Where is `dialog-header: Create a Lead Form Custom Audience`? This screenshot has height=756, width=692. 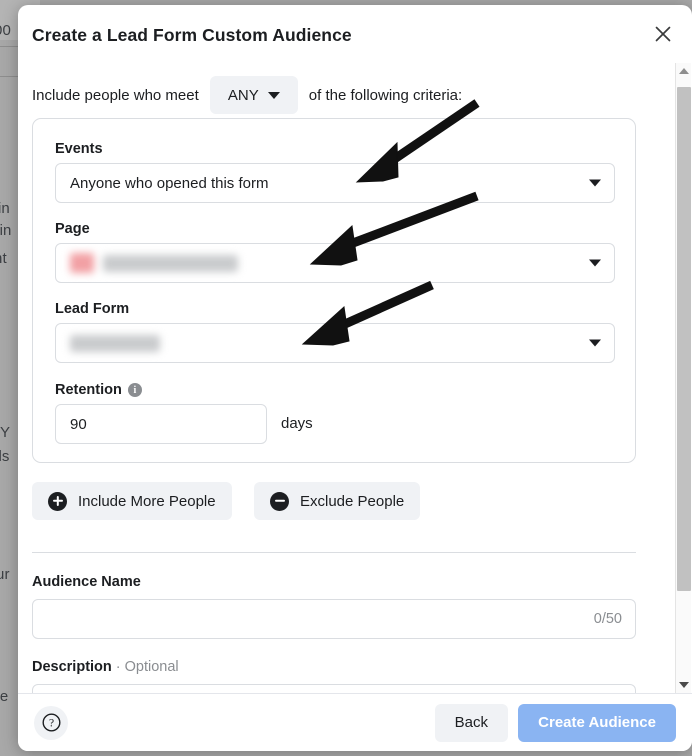 dialog-header: Create a Lead Form Custom Audience is located at coordinates (355, 34).